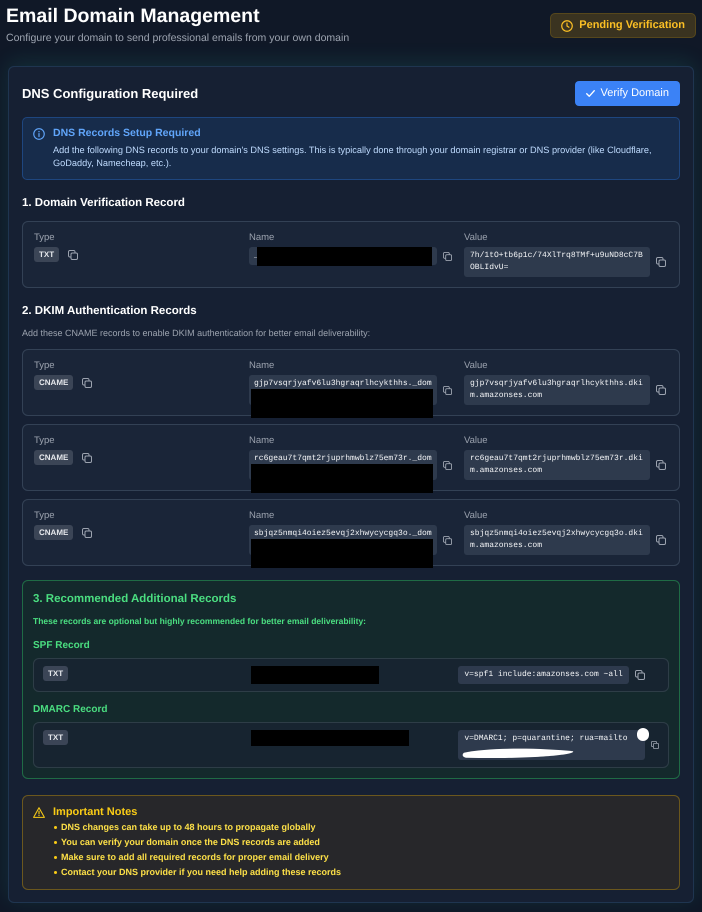 The width and height of the screenshot is (702, 912). I want to click on section-title: 1. Domain Verification Record, so click(104, 203).